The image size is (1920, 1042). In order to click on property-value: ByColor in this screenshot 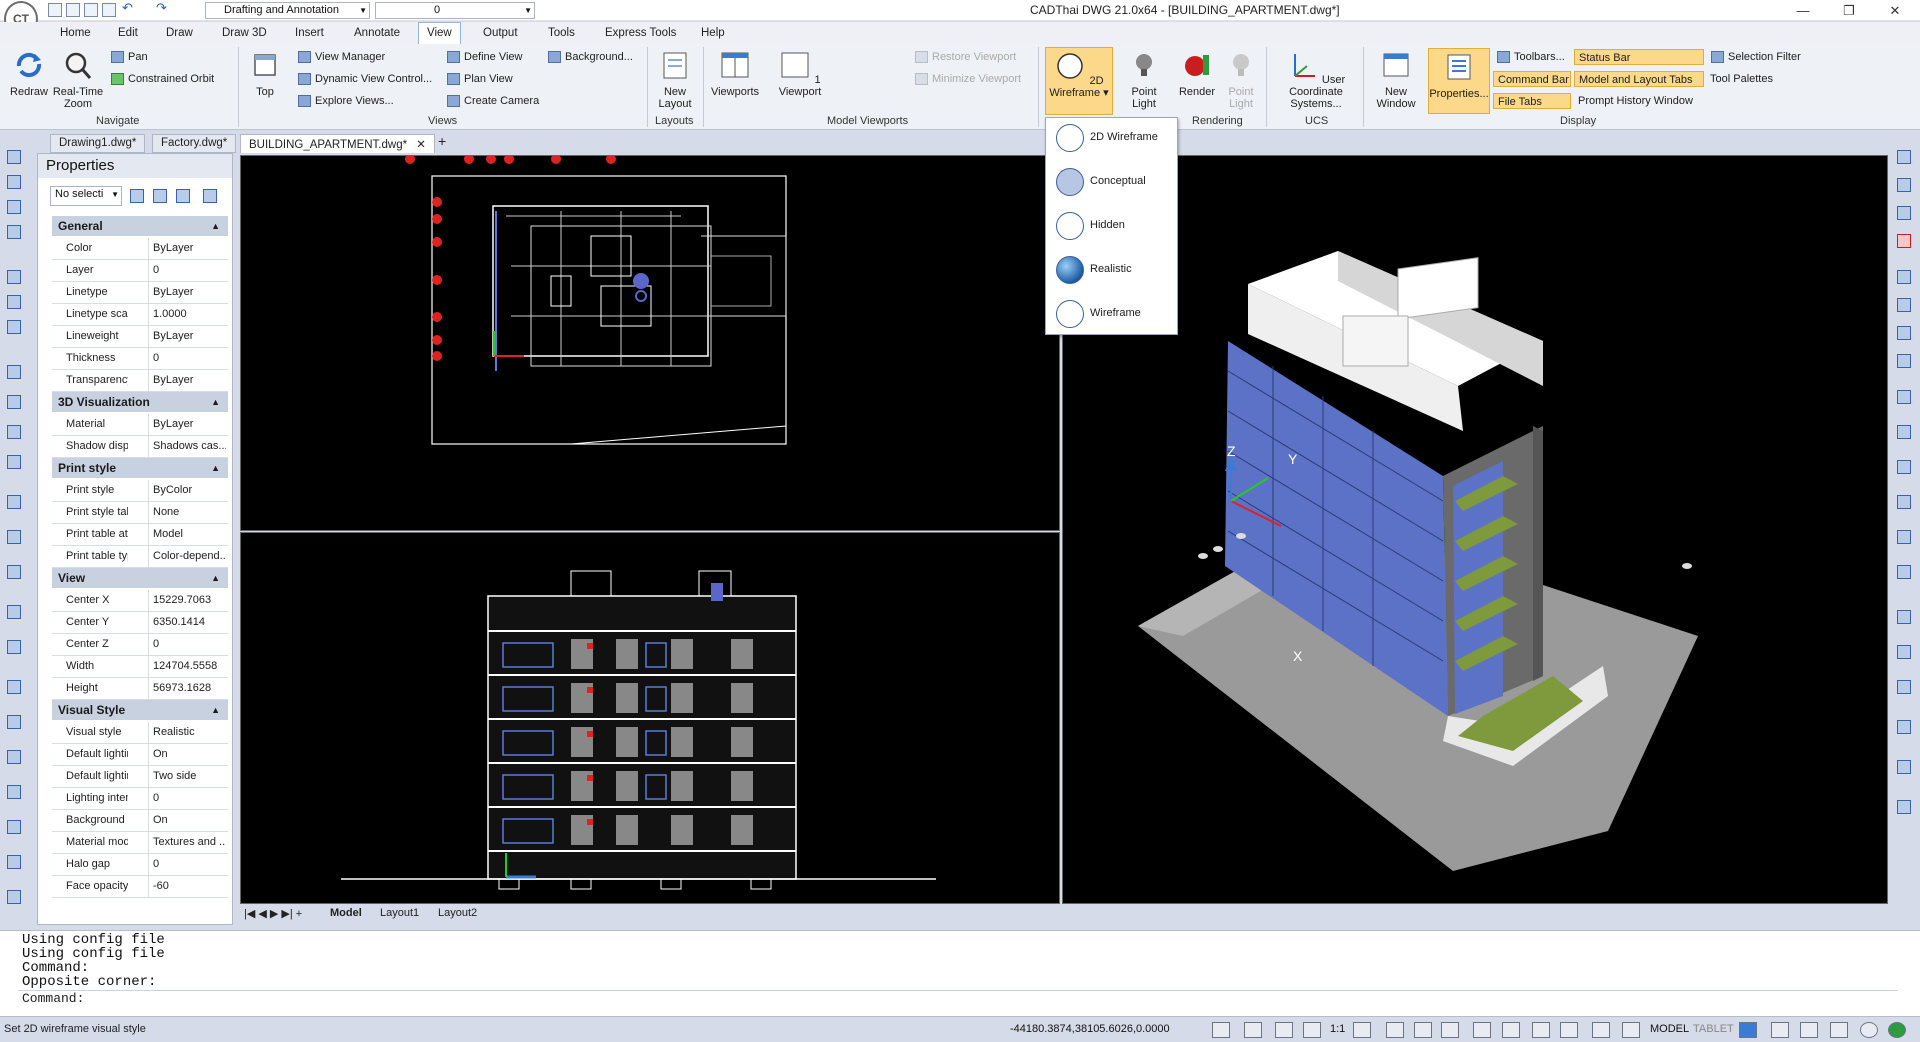, I will do `click(187, 490)`.